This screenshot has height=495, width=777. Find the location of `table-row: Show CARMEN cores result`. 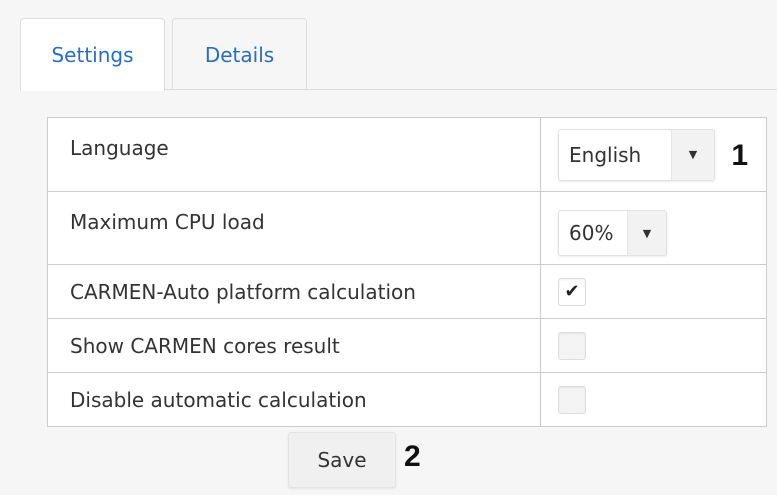

table-row: Show CARMEN cores result is located at coordinates (407, 345).